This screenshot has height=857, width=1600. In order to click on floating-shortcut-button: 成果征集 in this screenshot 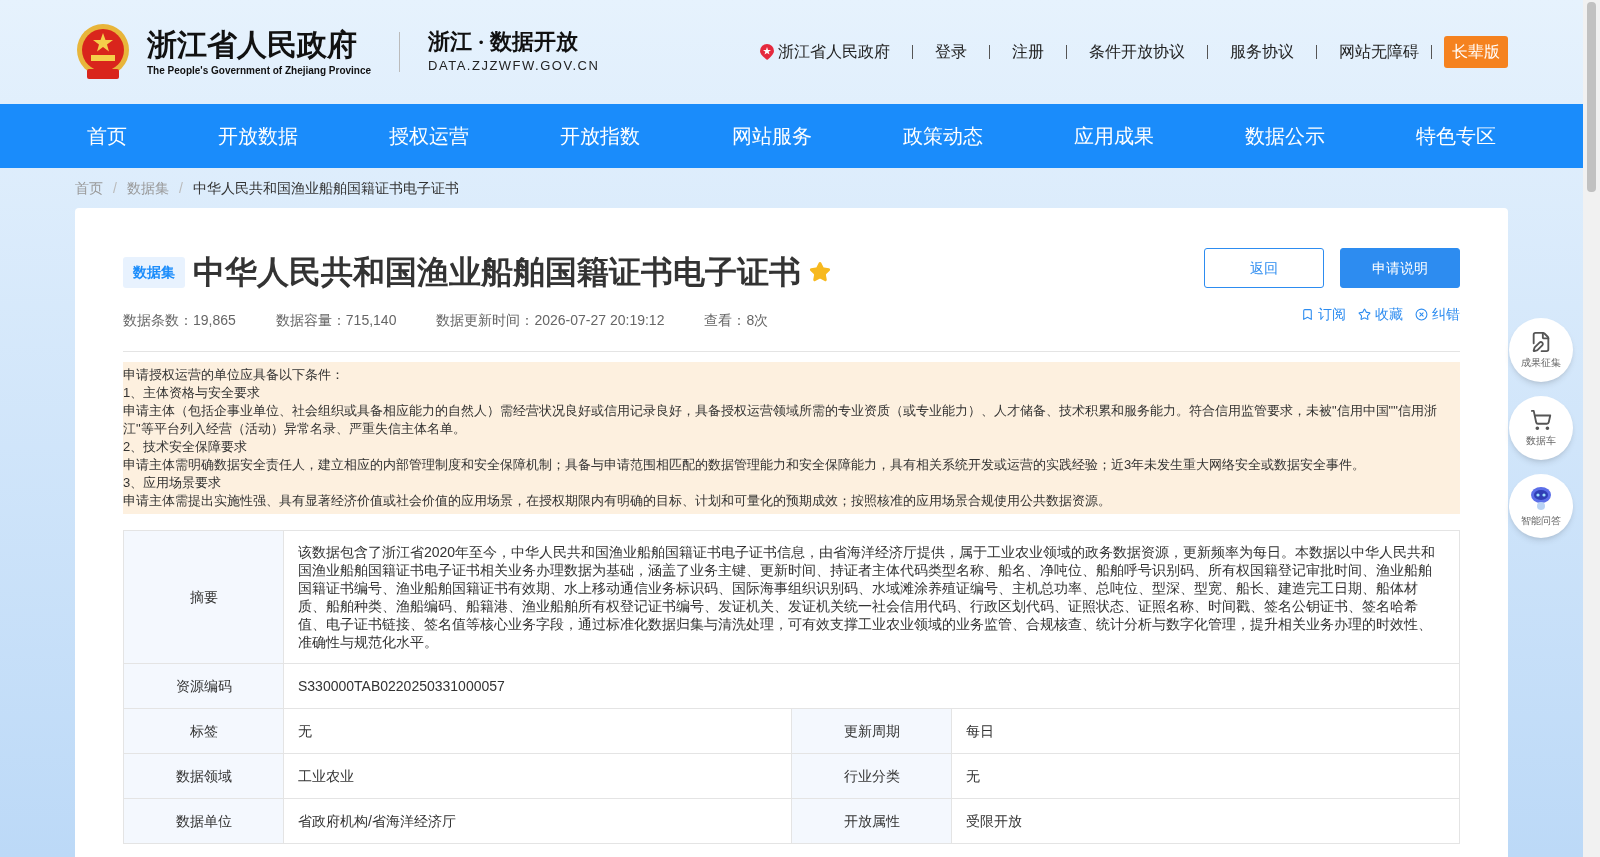, I will do `click(1541, 350)`.